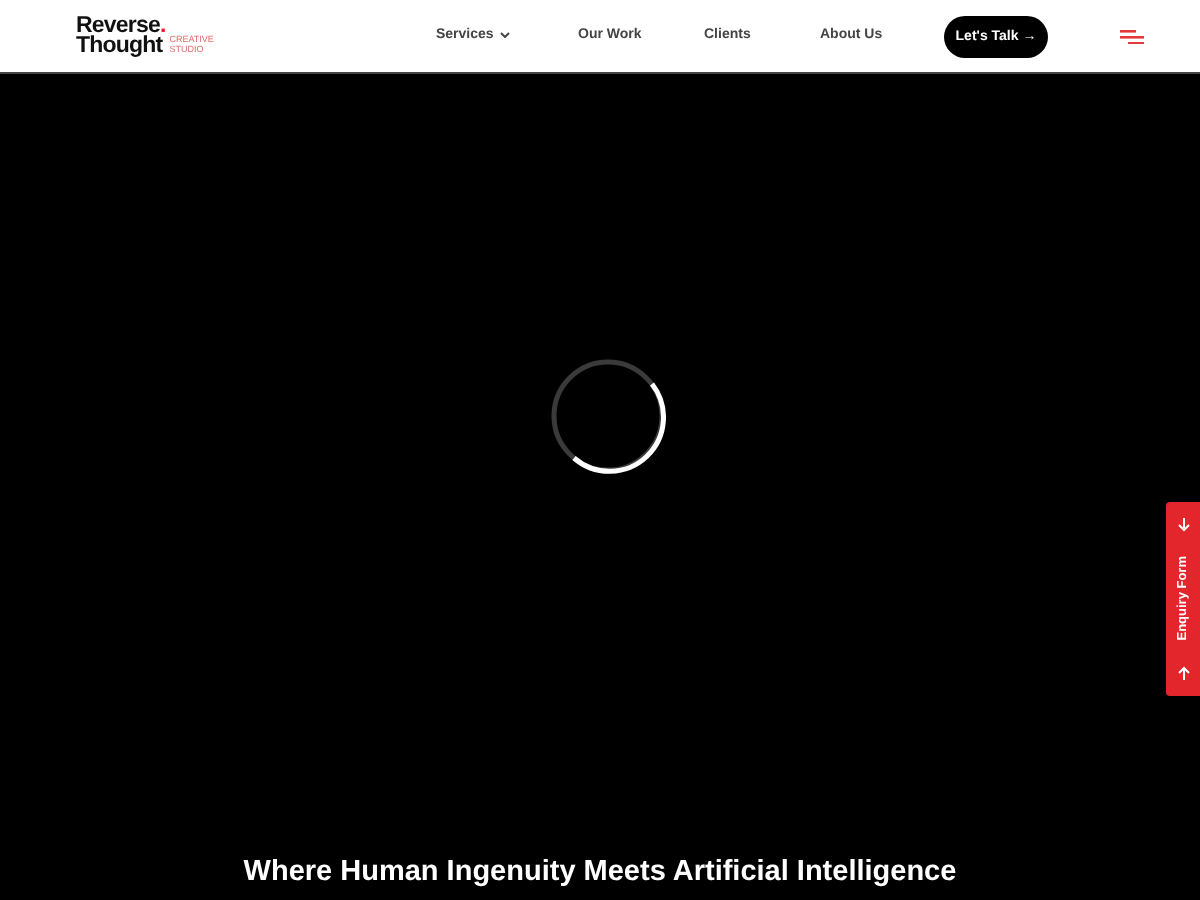 The height and width of the screenshot is (900, 1200). Describe the element at coordinates (120, 46) in the screenshot. I see `logo-text: Thought` at that location.